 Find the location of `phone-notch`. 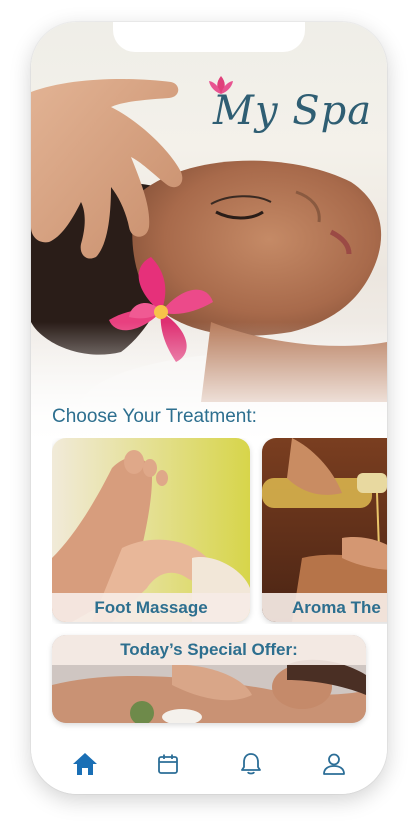

phone-notch is located at coordinates (209, 37).